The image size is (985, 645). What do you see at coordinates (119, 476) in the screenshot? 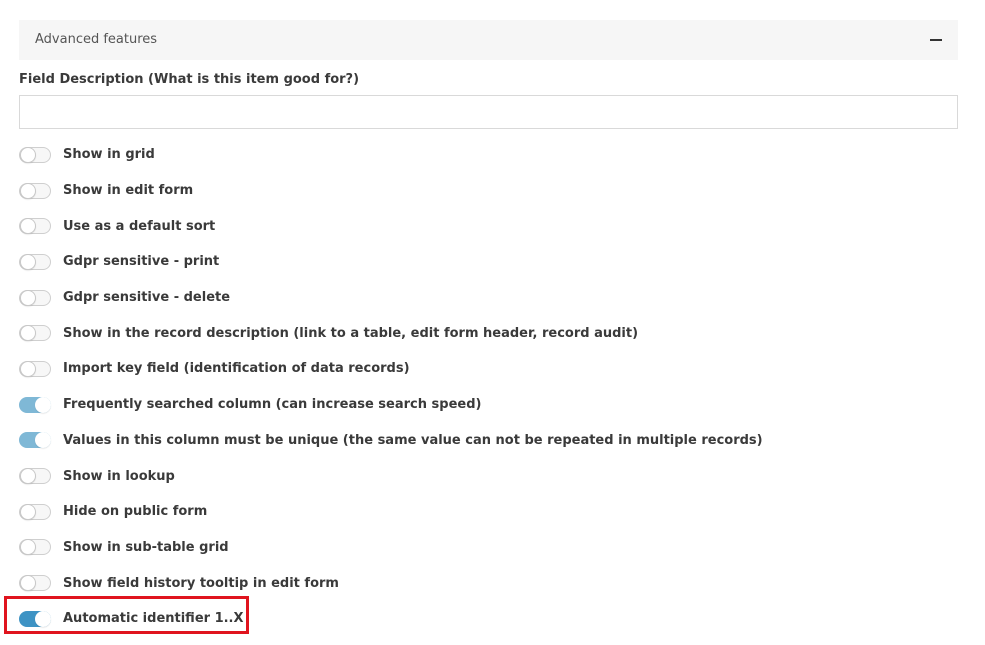
I see `toggle-label: Show in lookup` at bounding box center [119, 476].